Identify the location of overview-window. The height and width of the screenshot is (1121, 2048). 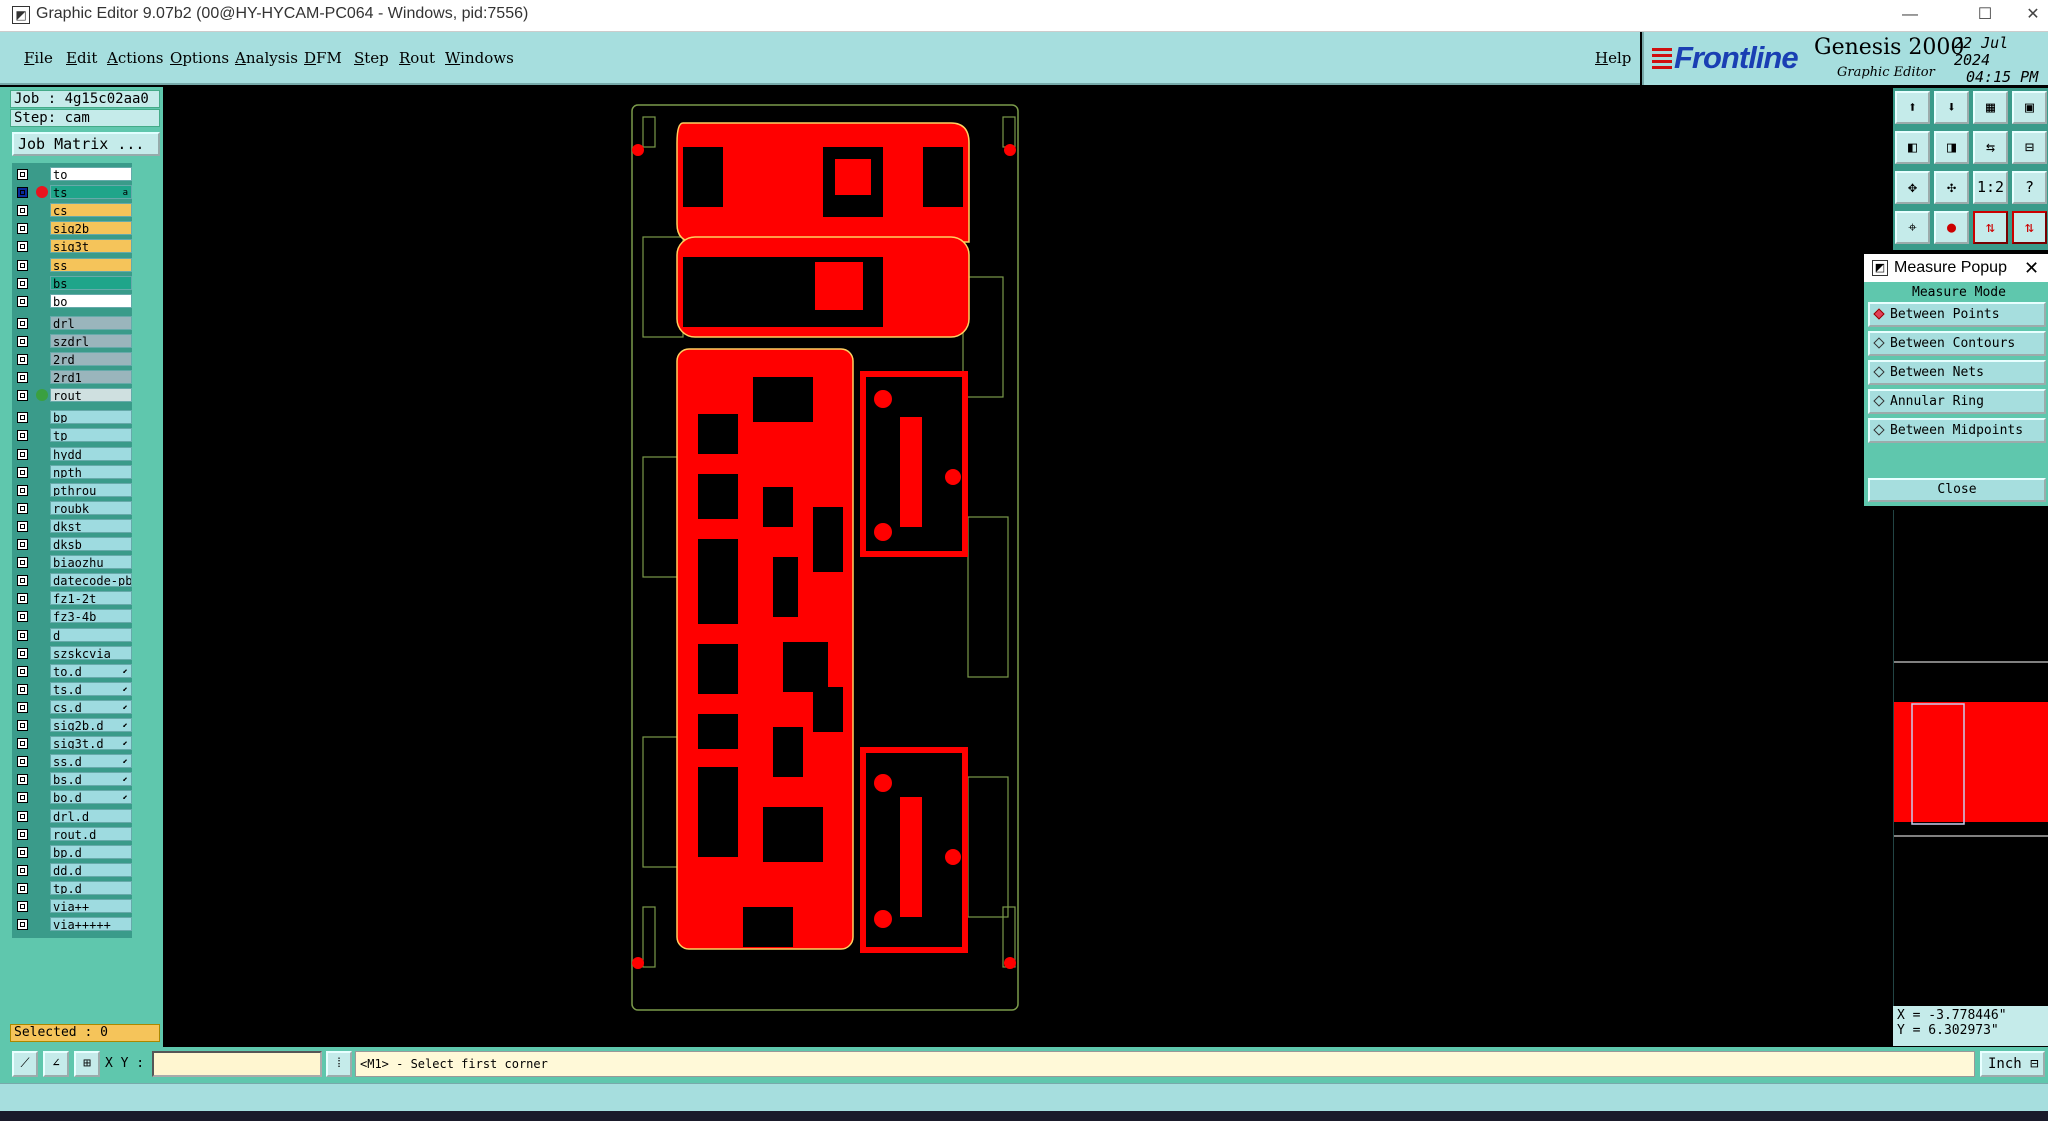
(1970, 758).